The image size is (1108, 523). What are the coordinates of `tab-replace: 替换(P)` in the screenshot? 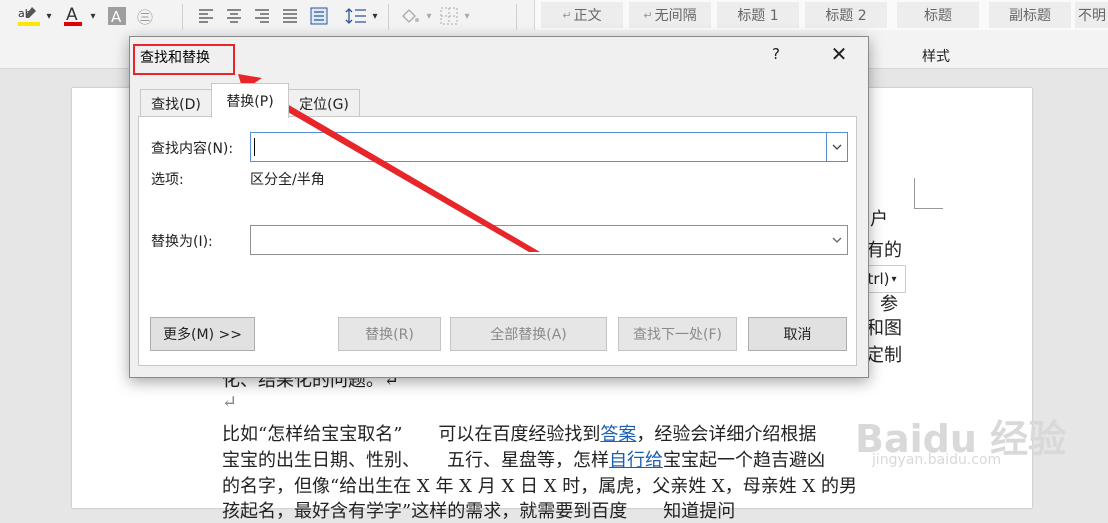 It's located at (250, 100).